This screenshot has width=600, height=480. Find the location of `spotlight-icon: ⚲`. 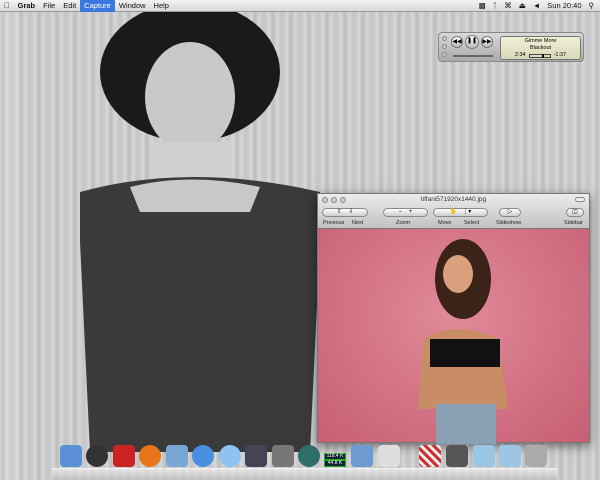

spotlight-icon: ⚲ is located at coordinates (592, 5).